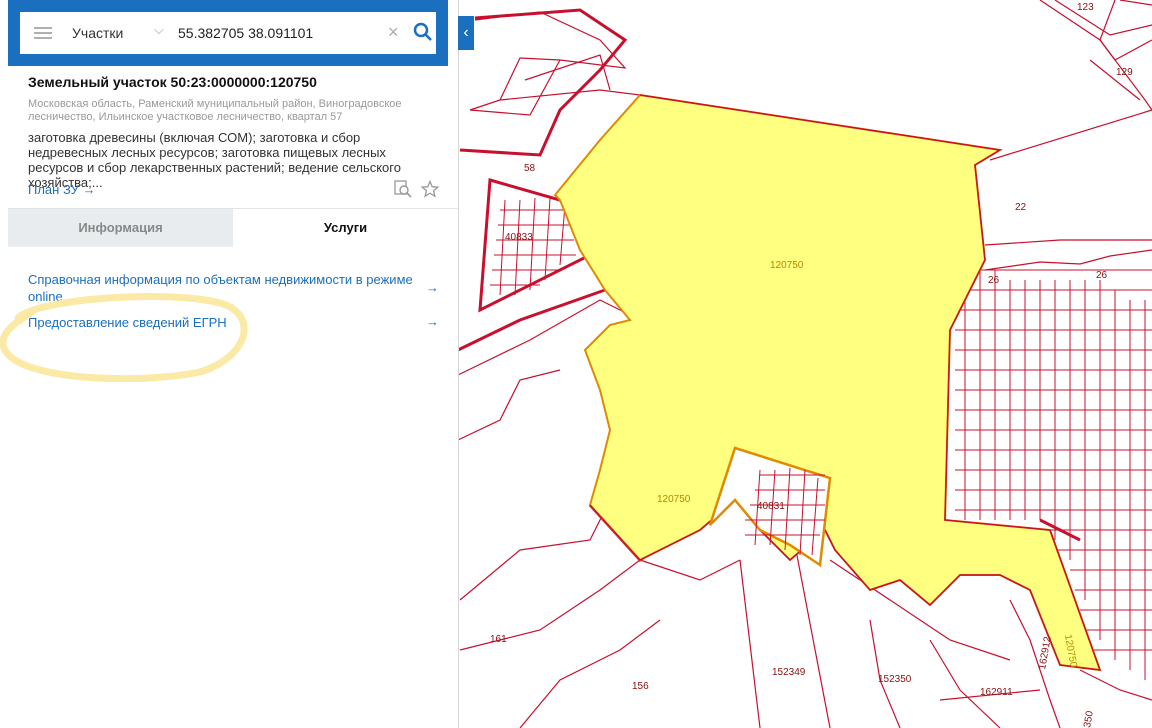 The width and height of the screenshot is (1152, 728). What do you see at coordinates (159, 30) in the screenshot?
I see `chevron-down-icon: ⌵` at bounding box center [159, 30].